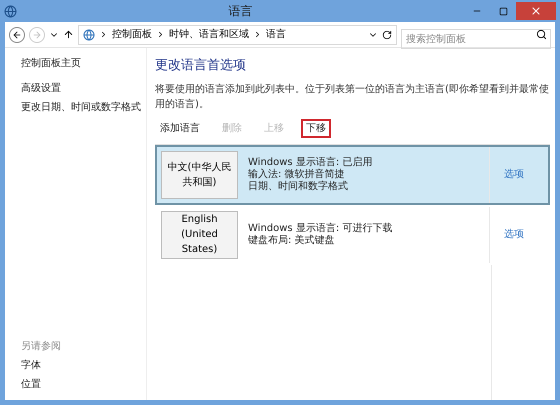  What do you see at coordinates (68, 34) in the screenshot?
I see `up-icon` at bounding box center [68, 34].